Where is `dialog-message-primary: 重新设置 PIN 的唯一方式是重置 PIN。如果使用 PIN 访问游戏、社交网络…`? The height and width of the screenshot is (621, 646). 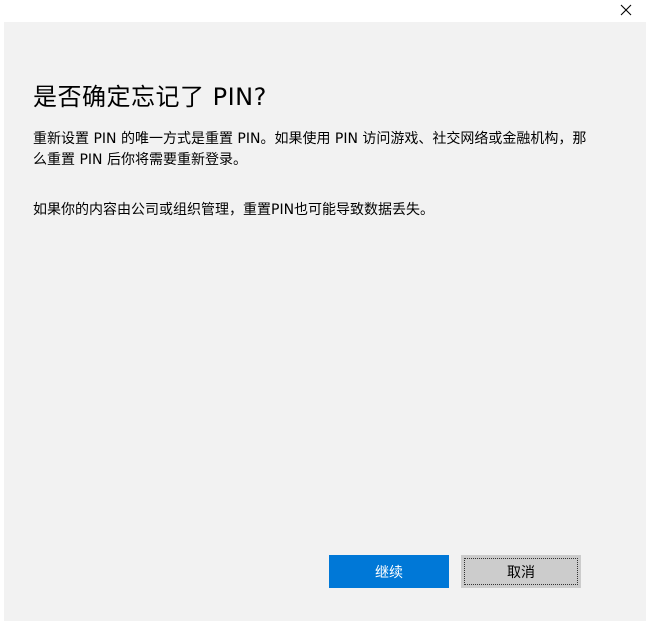 dialog-message-primary: 重新设置 PIN 的唯一方式是重置 PIN。如果使用 PIN 访问游戏、社交网络… is located at coordinates (310, 149).